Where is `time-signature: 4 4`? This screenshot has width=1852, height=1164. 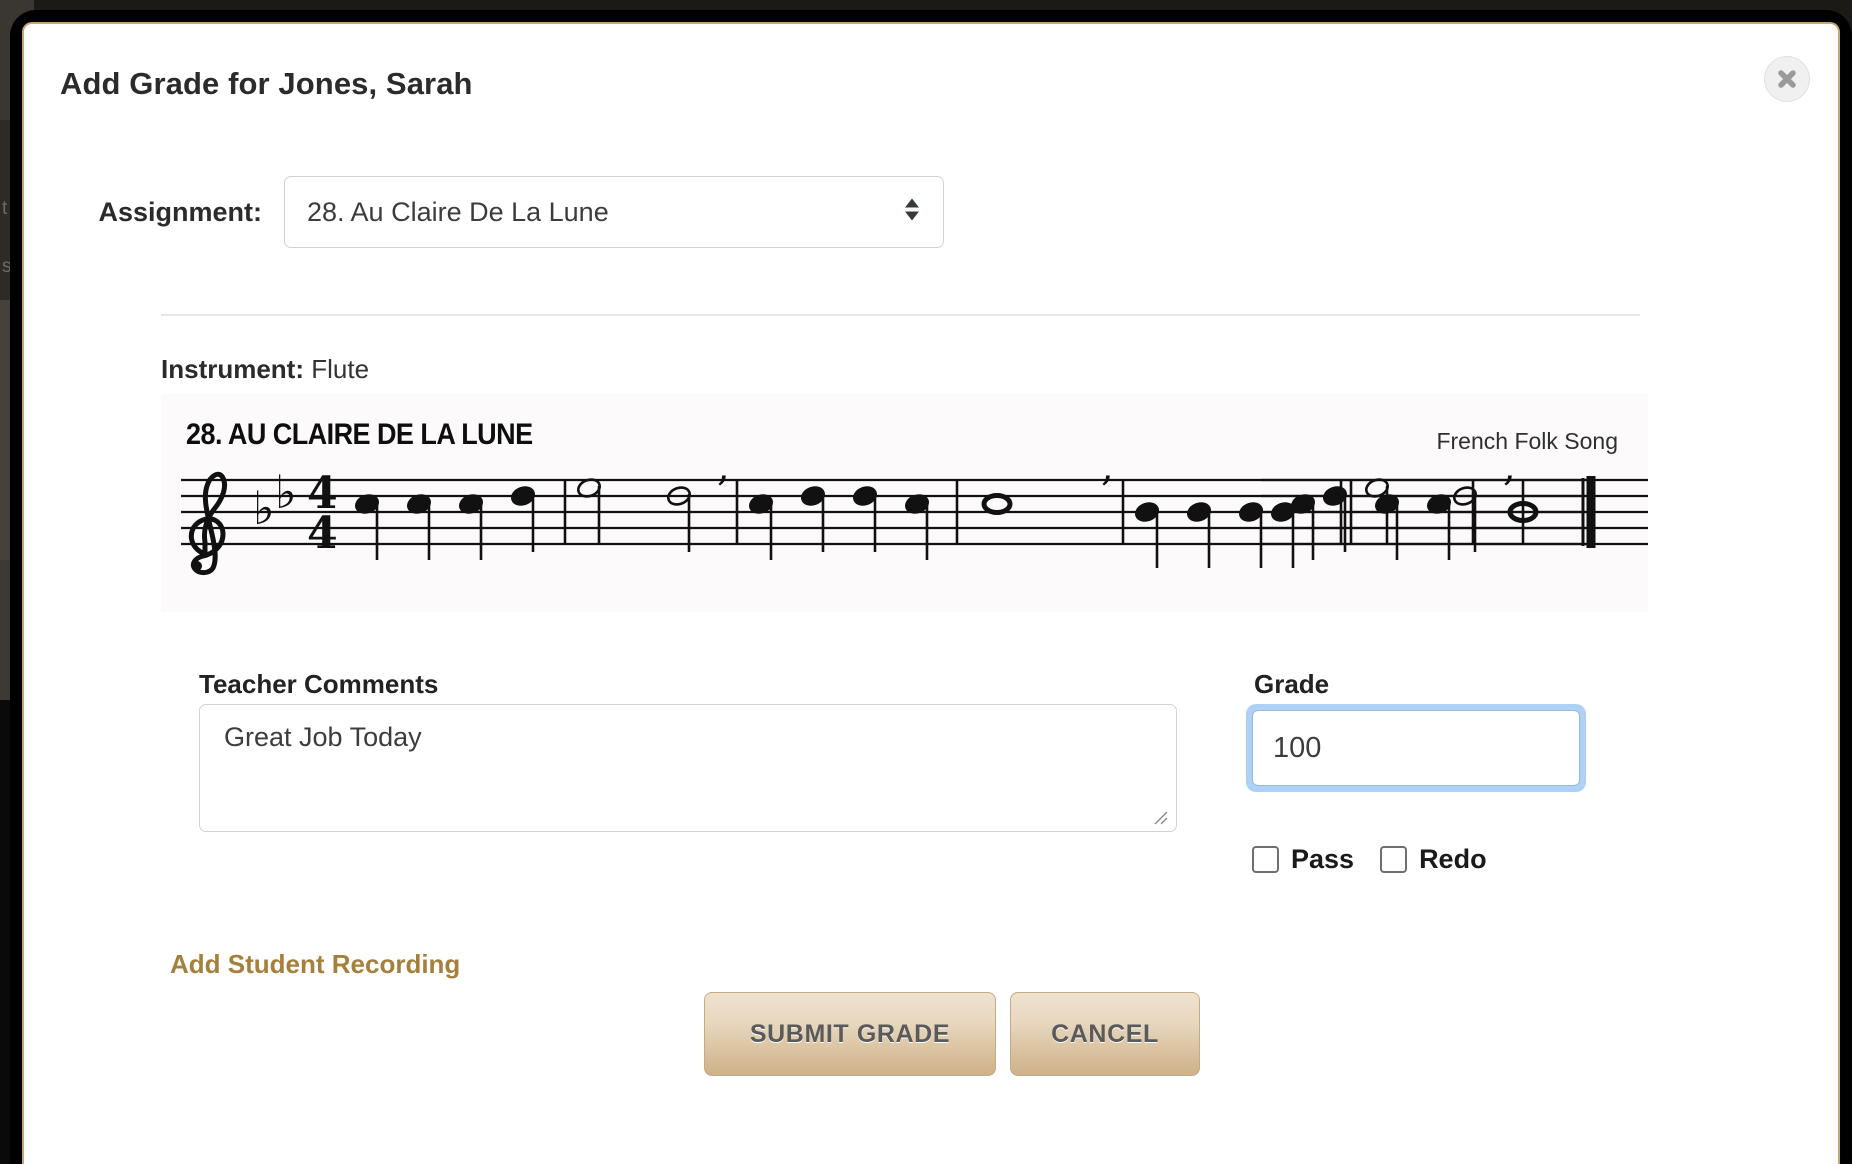 time-signature: 4 4 is located at coordinates (322, 513).